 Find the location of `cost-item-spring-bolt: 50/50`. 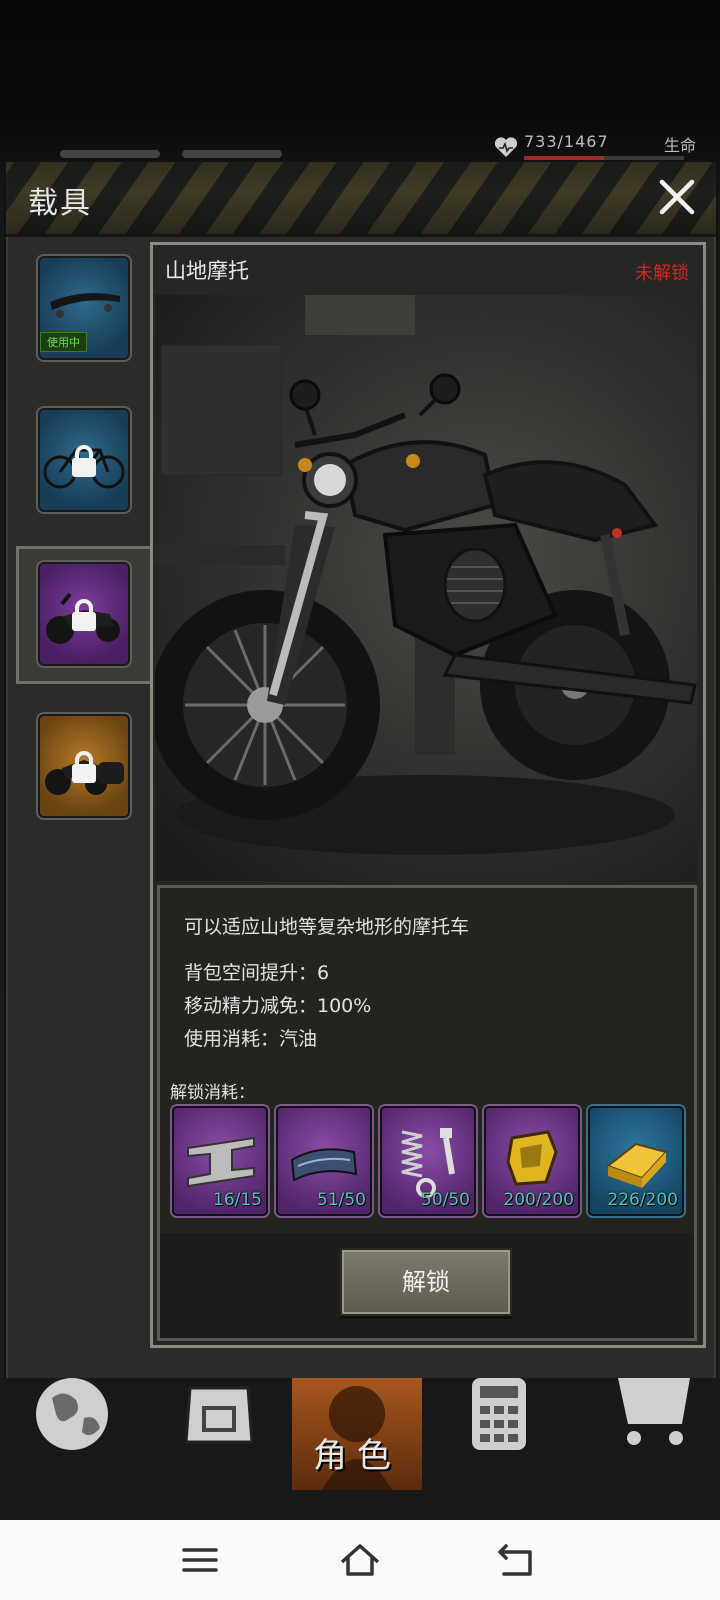

cost-item-spring-bolt: 50/50 is located at coordinates (428, 1161).